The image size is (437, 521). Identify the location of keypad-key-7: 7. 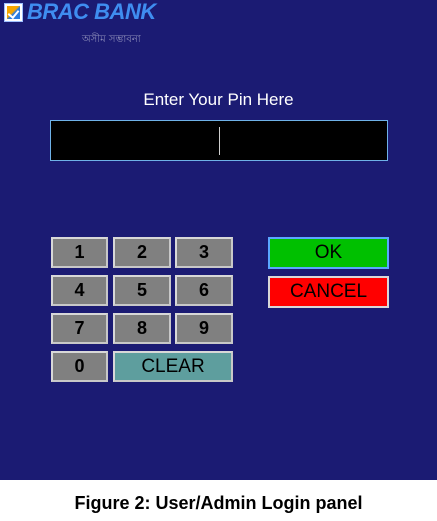
(79, 328).